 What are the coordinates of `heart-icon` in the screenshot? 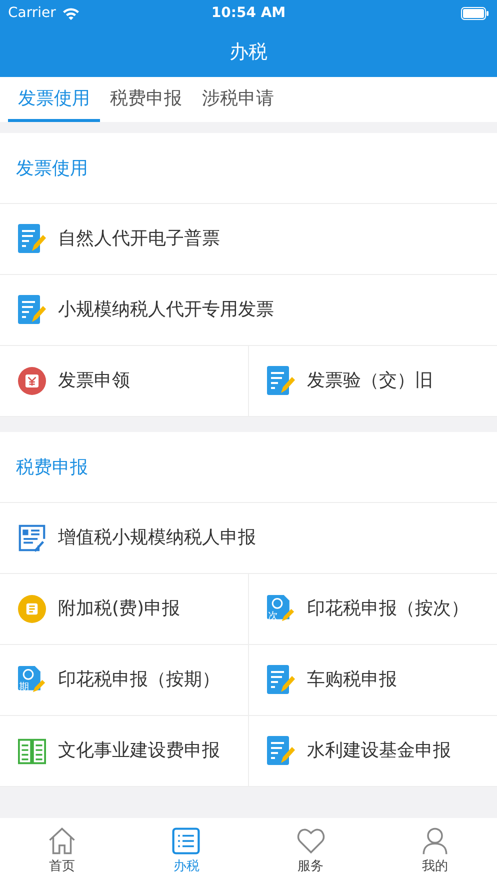 It's located at (310, 840).